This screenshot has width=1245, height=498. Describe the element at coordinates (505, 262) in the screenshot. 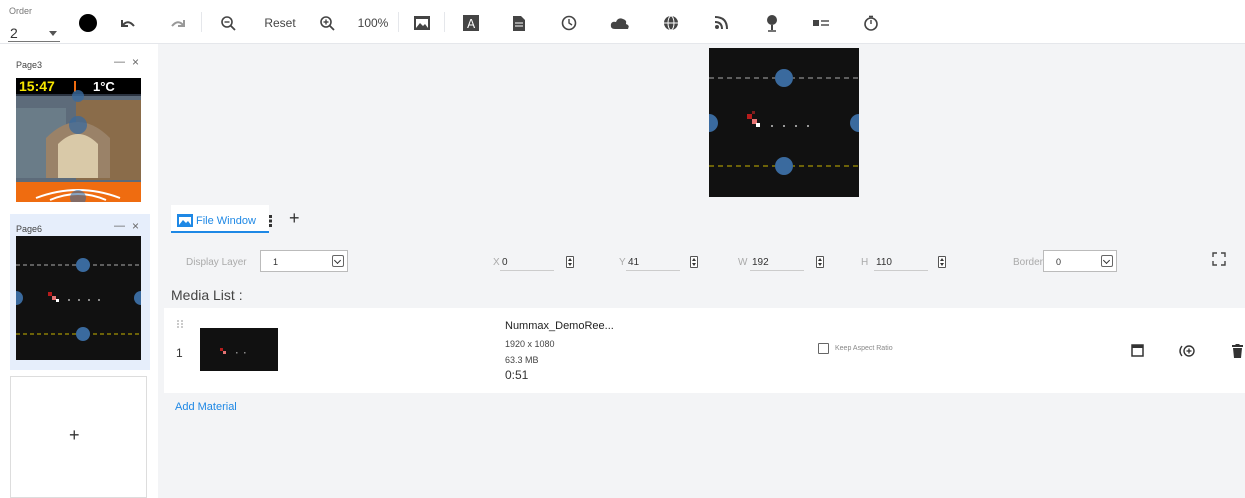

I see `x-input: 0` at that location.